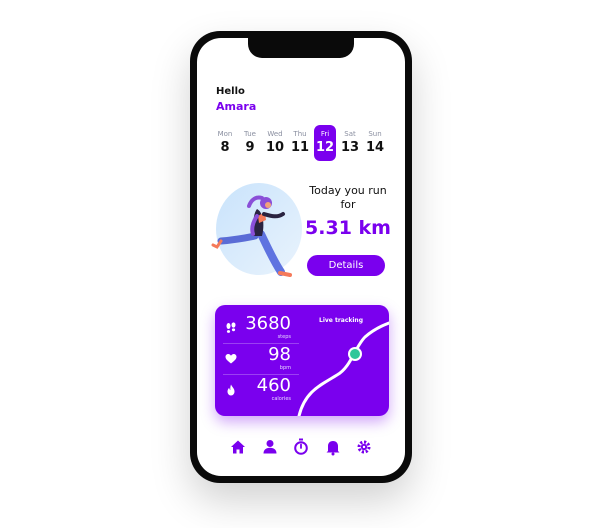 The height and width of the screenshot is (528, 602). What do you see at coordinates (275, 134) in the screenshot?
I see `day-name: Wed` at bounding box center [275, 134].